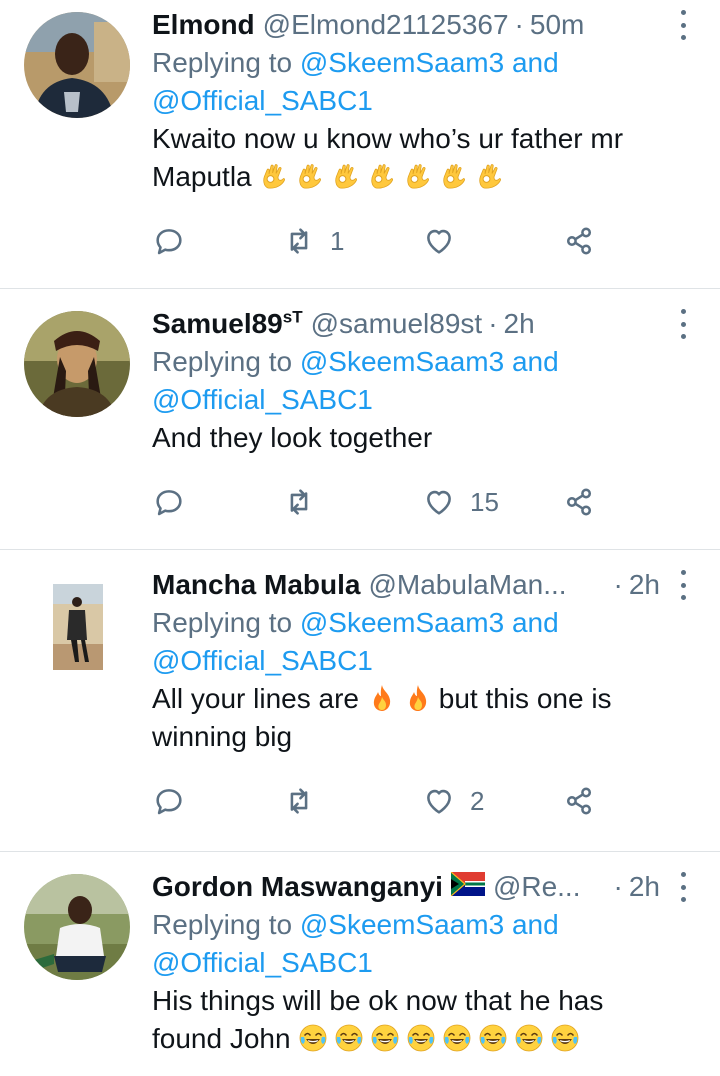 This screenshot has width=720, height=1076. I want to click on action-bar: 1, so click(426, 241).